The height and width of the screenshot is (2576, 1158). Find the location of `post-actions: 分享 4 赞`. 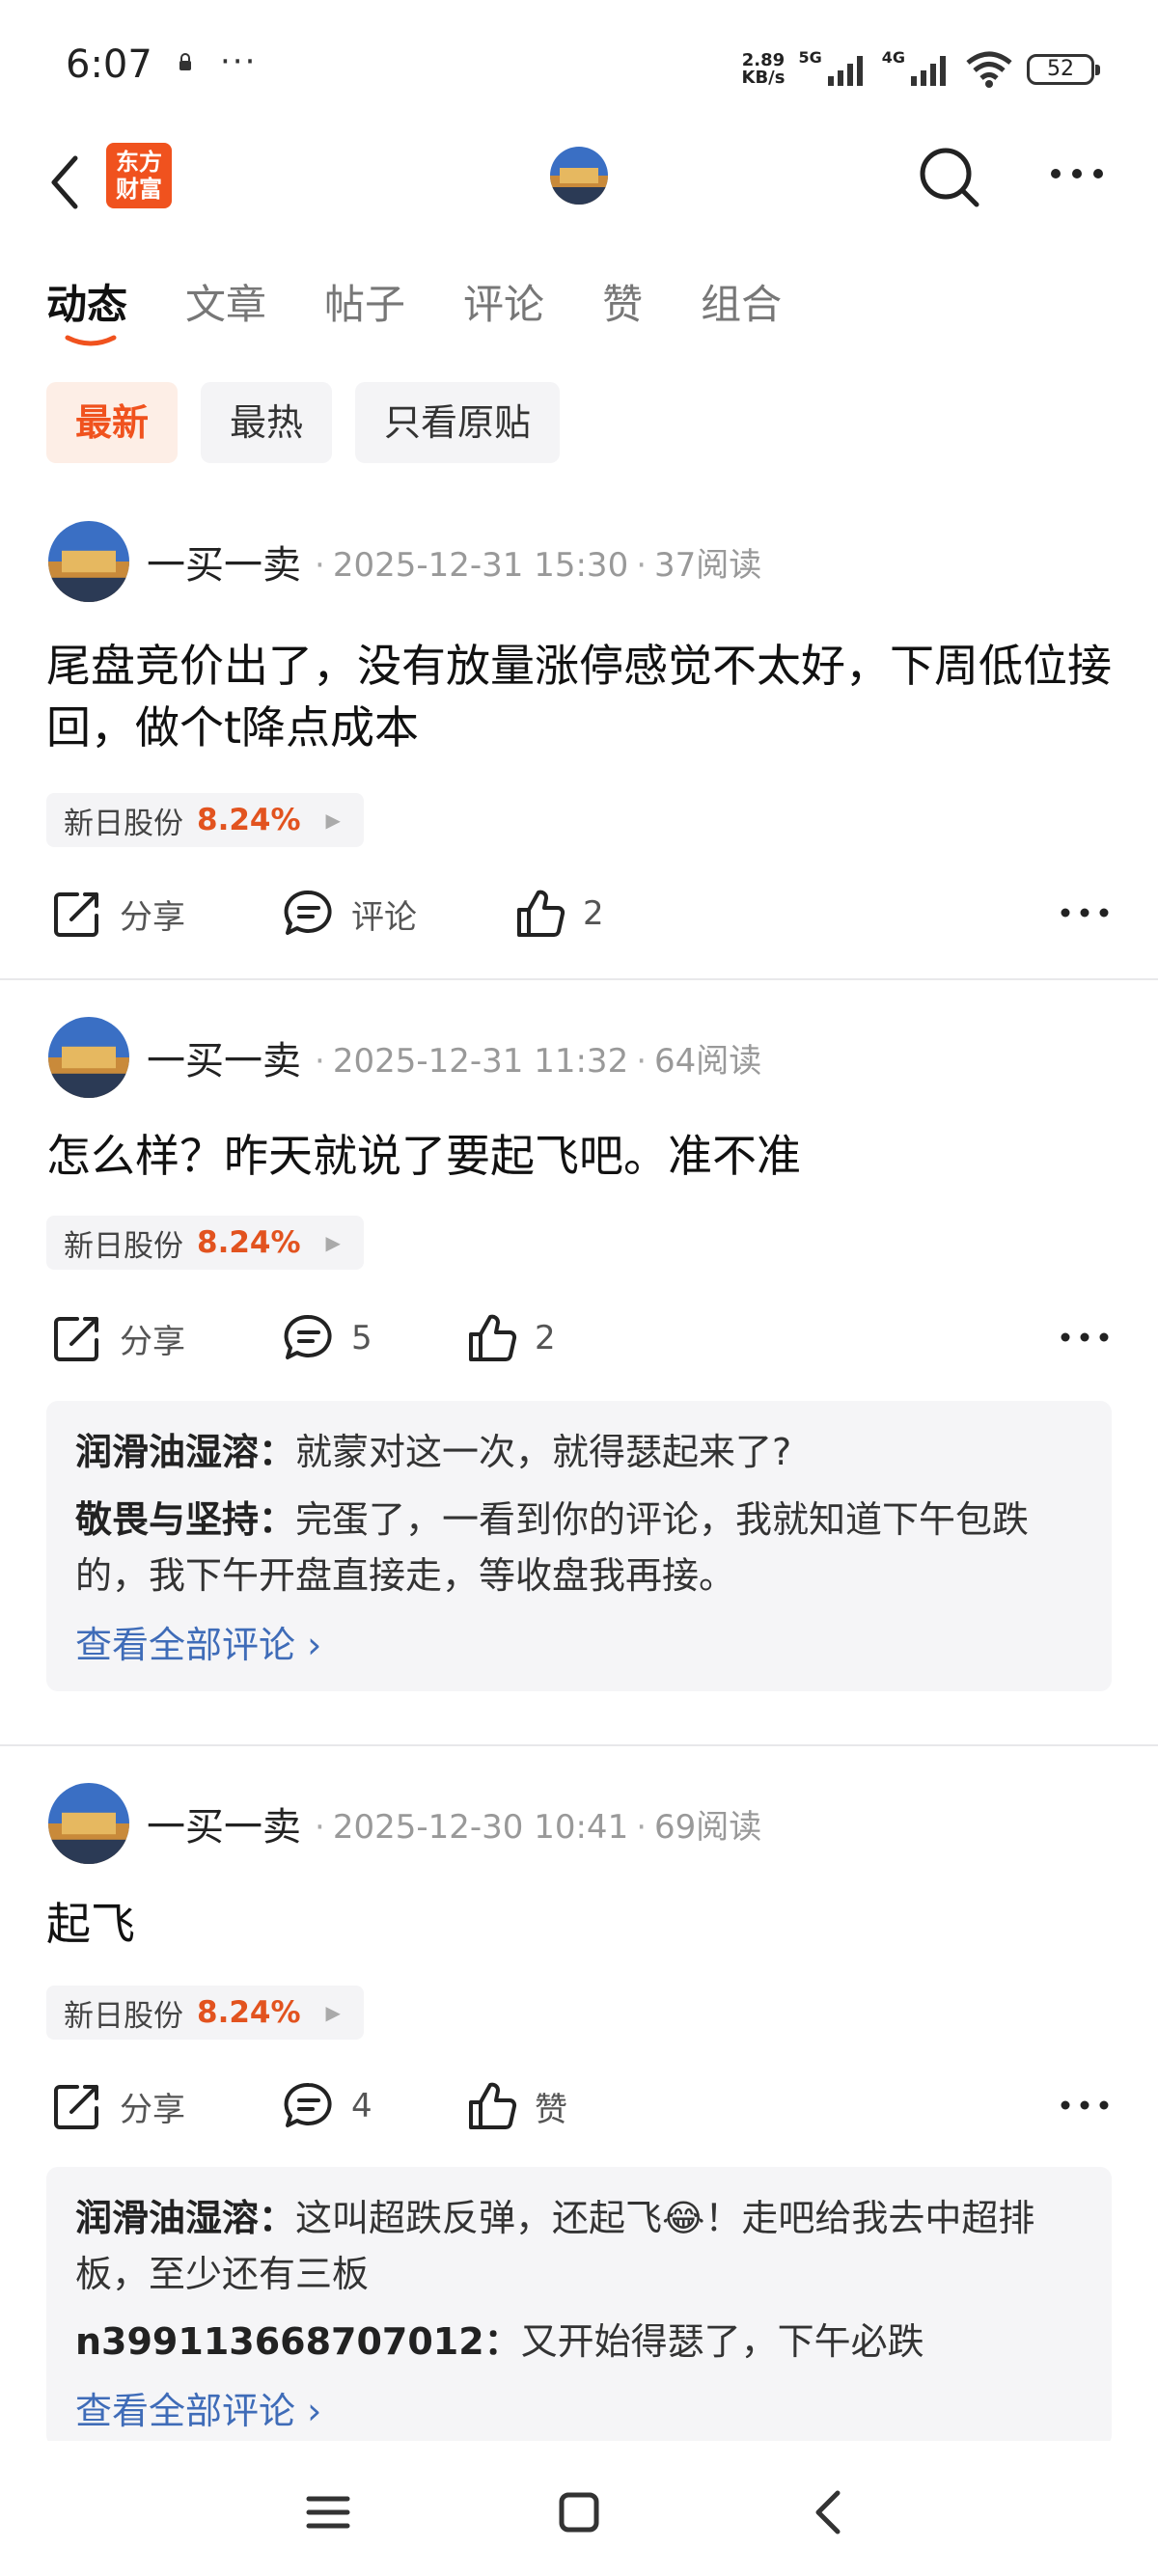

post-actions: 分享 4 赞 is located at coordinates (581, 2106).